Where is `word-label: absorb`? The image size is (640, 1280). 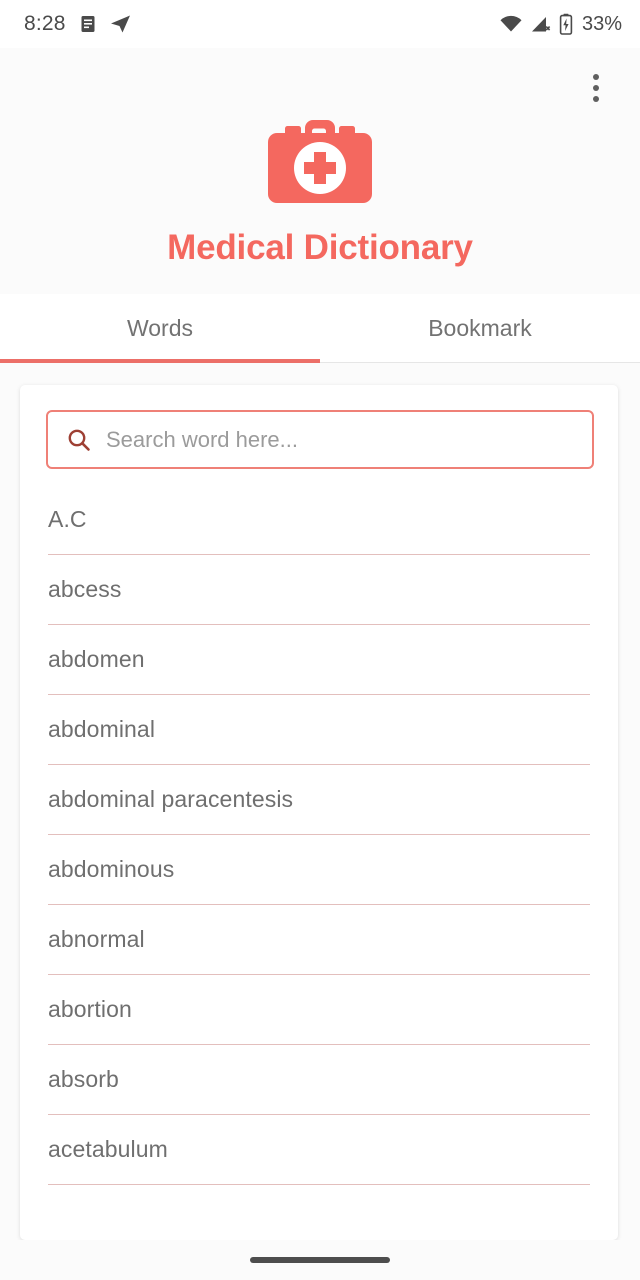
word-label: absorb is located at coordinates (83, 1079).